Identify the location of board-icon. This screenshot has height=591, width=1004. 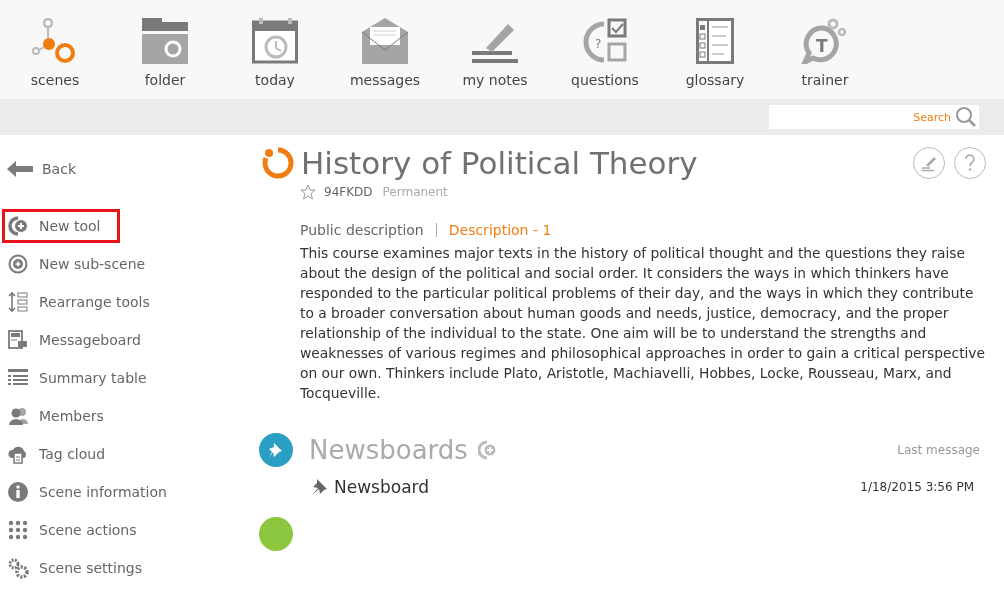
(18, 340).